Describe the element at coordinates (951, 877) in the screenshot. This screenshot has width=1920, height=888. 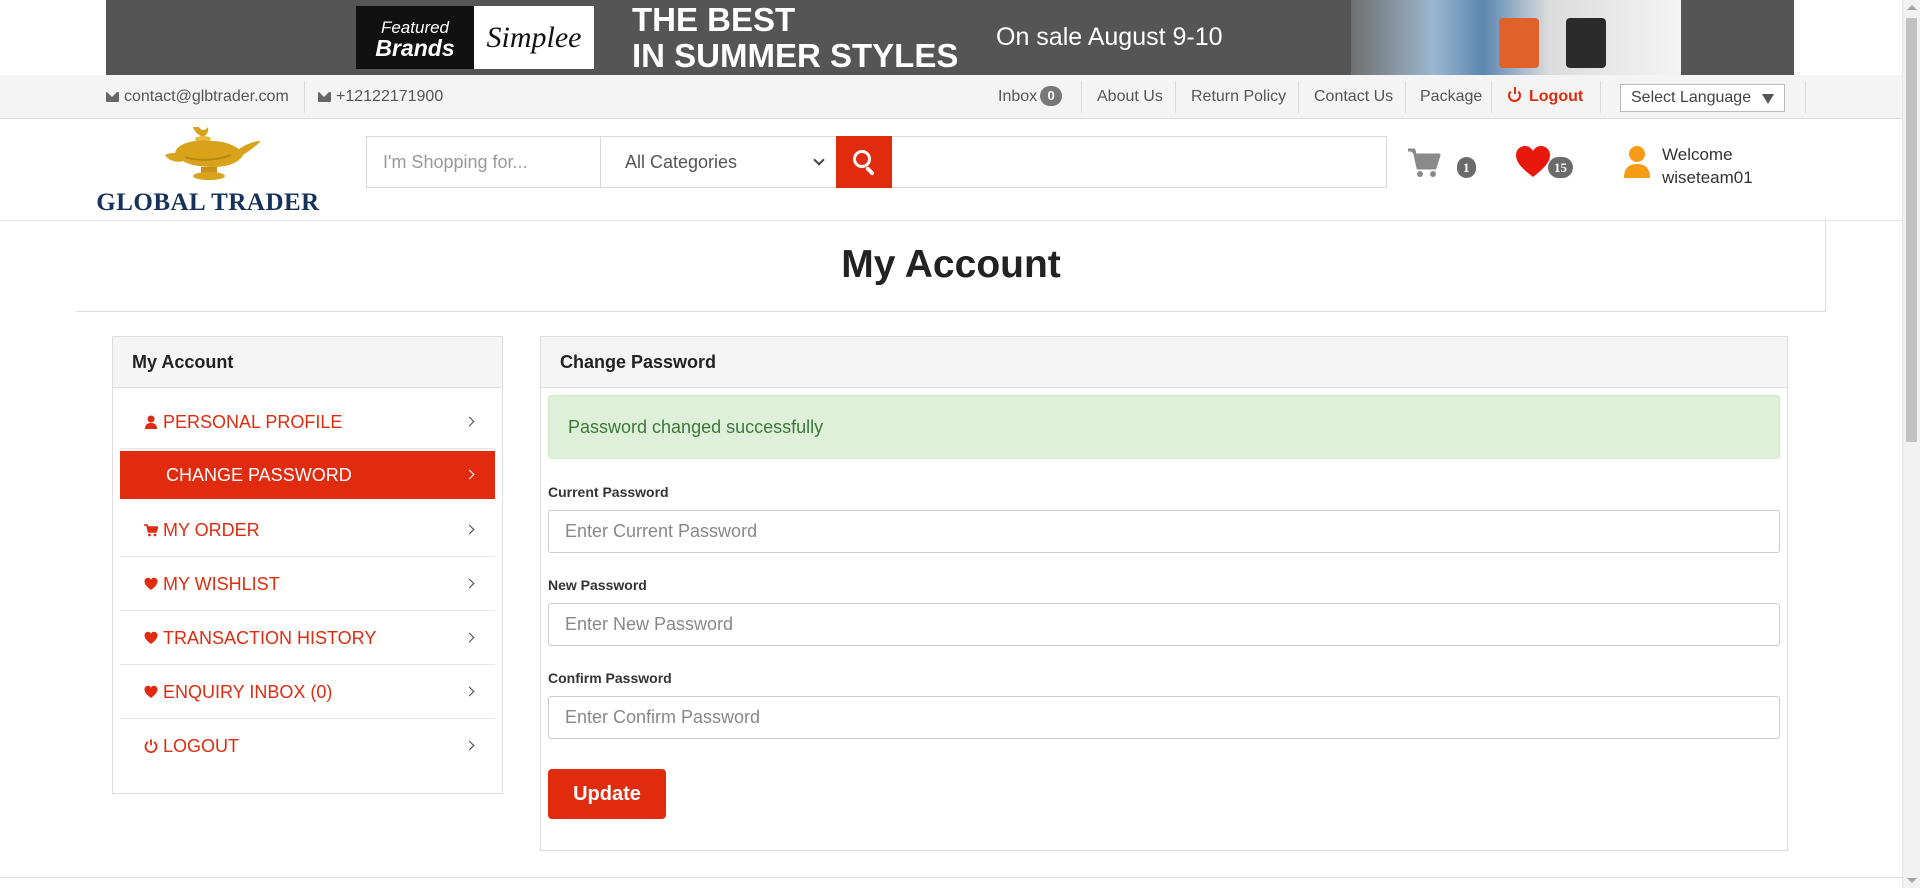
I see `footer-divider` at that location.